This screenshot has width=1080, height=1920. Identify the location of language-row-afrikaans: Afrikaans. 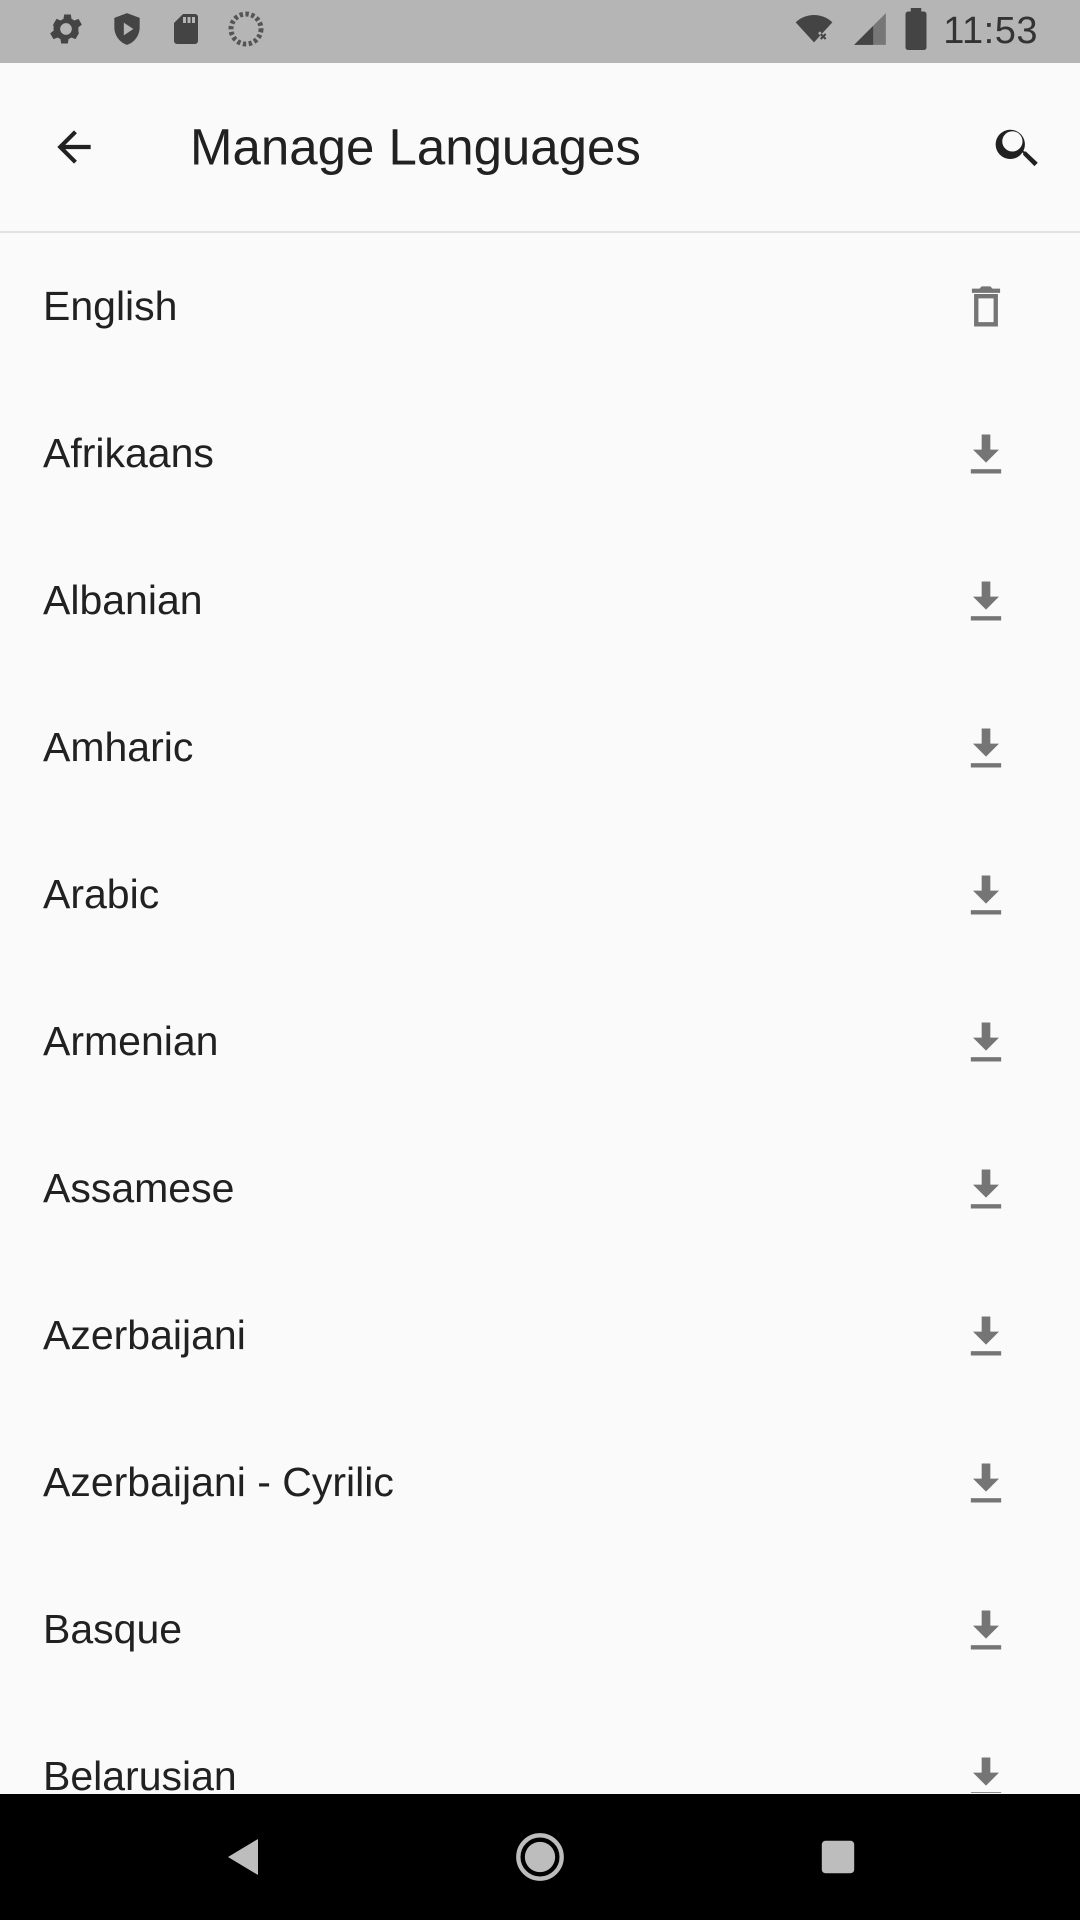
(540, 453).